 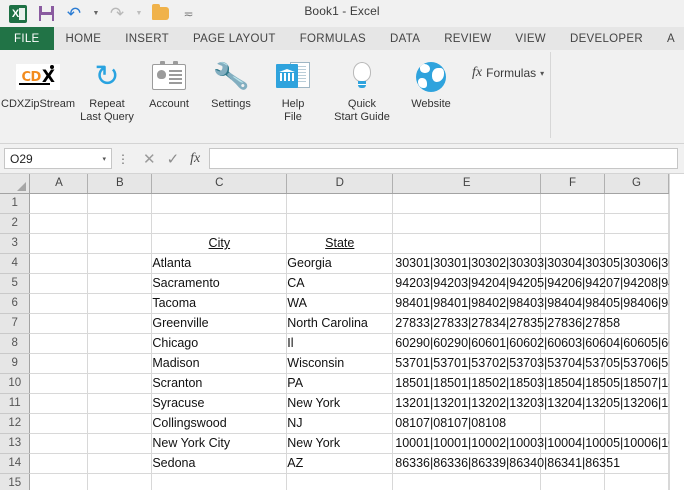 What do you see at coordinates (149, 159) in the screenshot?
I see `cancel-icon: ✕` at bounding box center [149, 159].